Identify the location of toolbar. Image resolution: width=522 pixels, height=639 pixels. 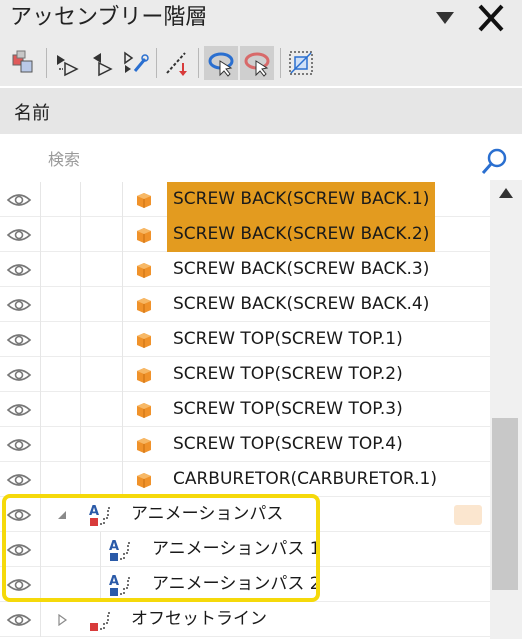
(261, 62).